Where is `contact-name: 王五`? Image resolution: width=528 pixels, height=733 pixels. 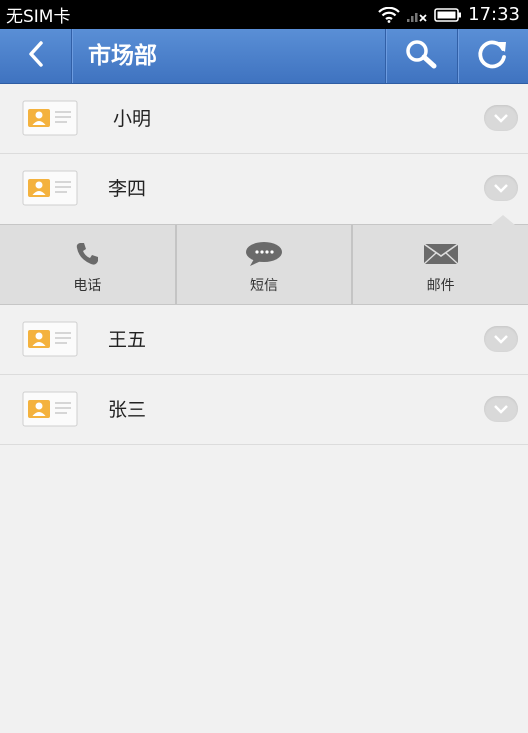
contact-name: 王五 is located at coordinates (127, 340).